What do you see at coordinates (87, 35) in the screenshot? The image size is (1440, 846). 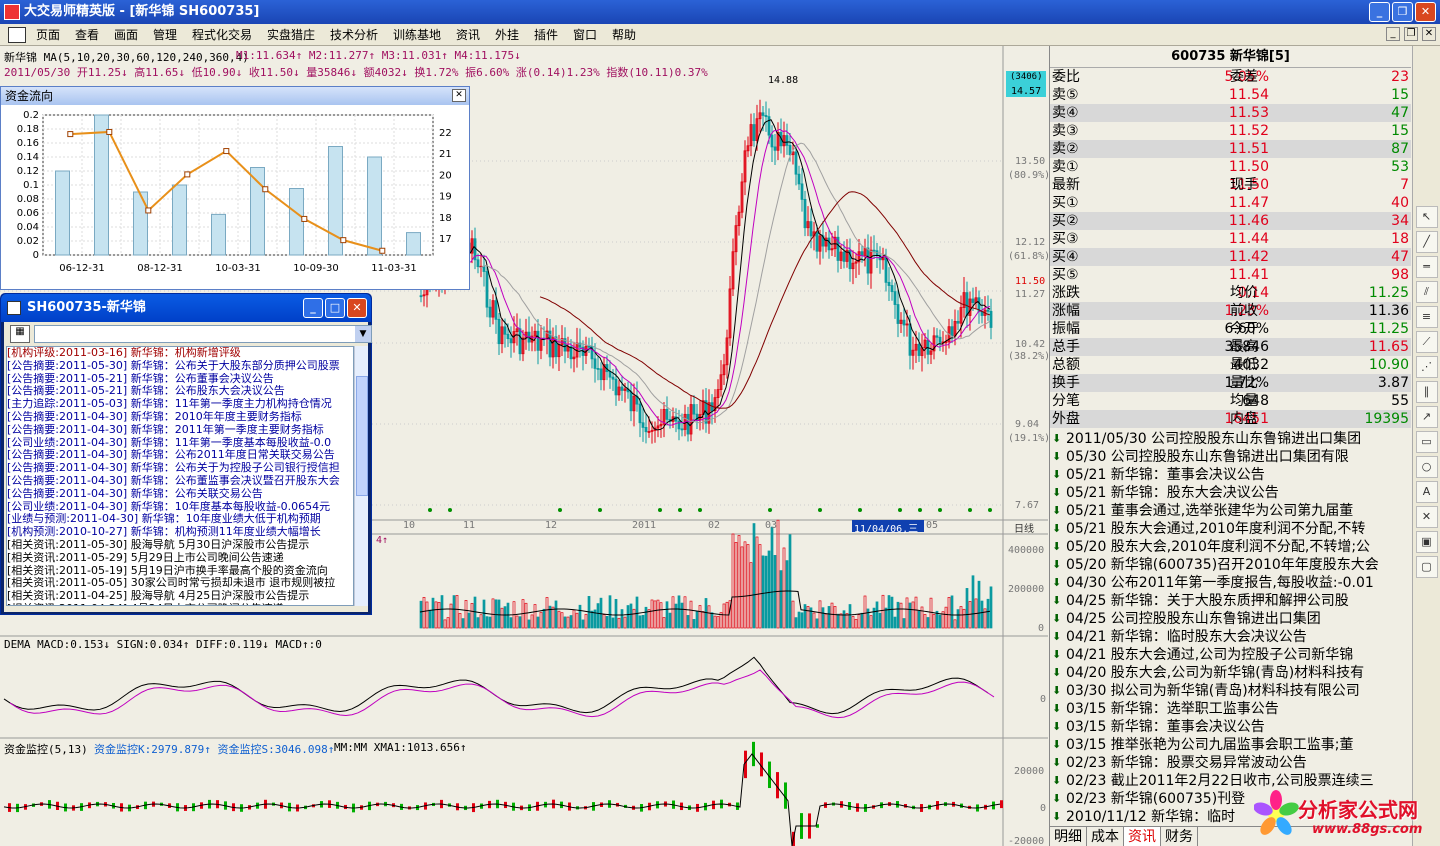 I see `menu-view: 查看` at bounding box center [87, 35].